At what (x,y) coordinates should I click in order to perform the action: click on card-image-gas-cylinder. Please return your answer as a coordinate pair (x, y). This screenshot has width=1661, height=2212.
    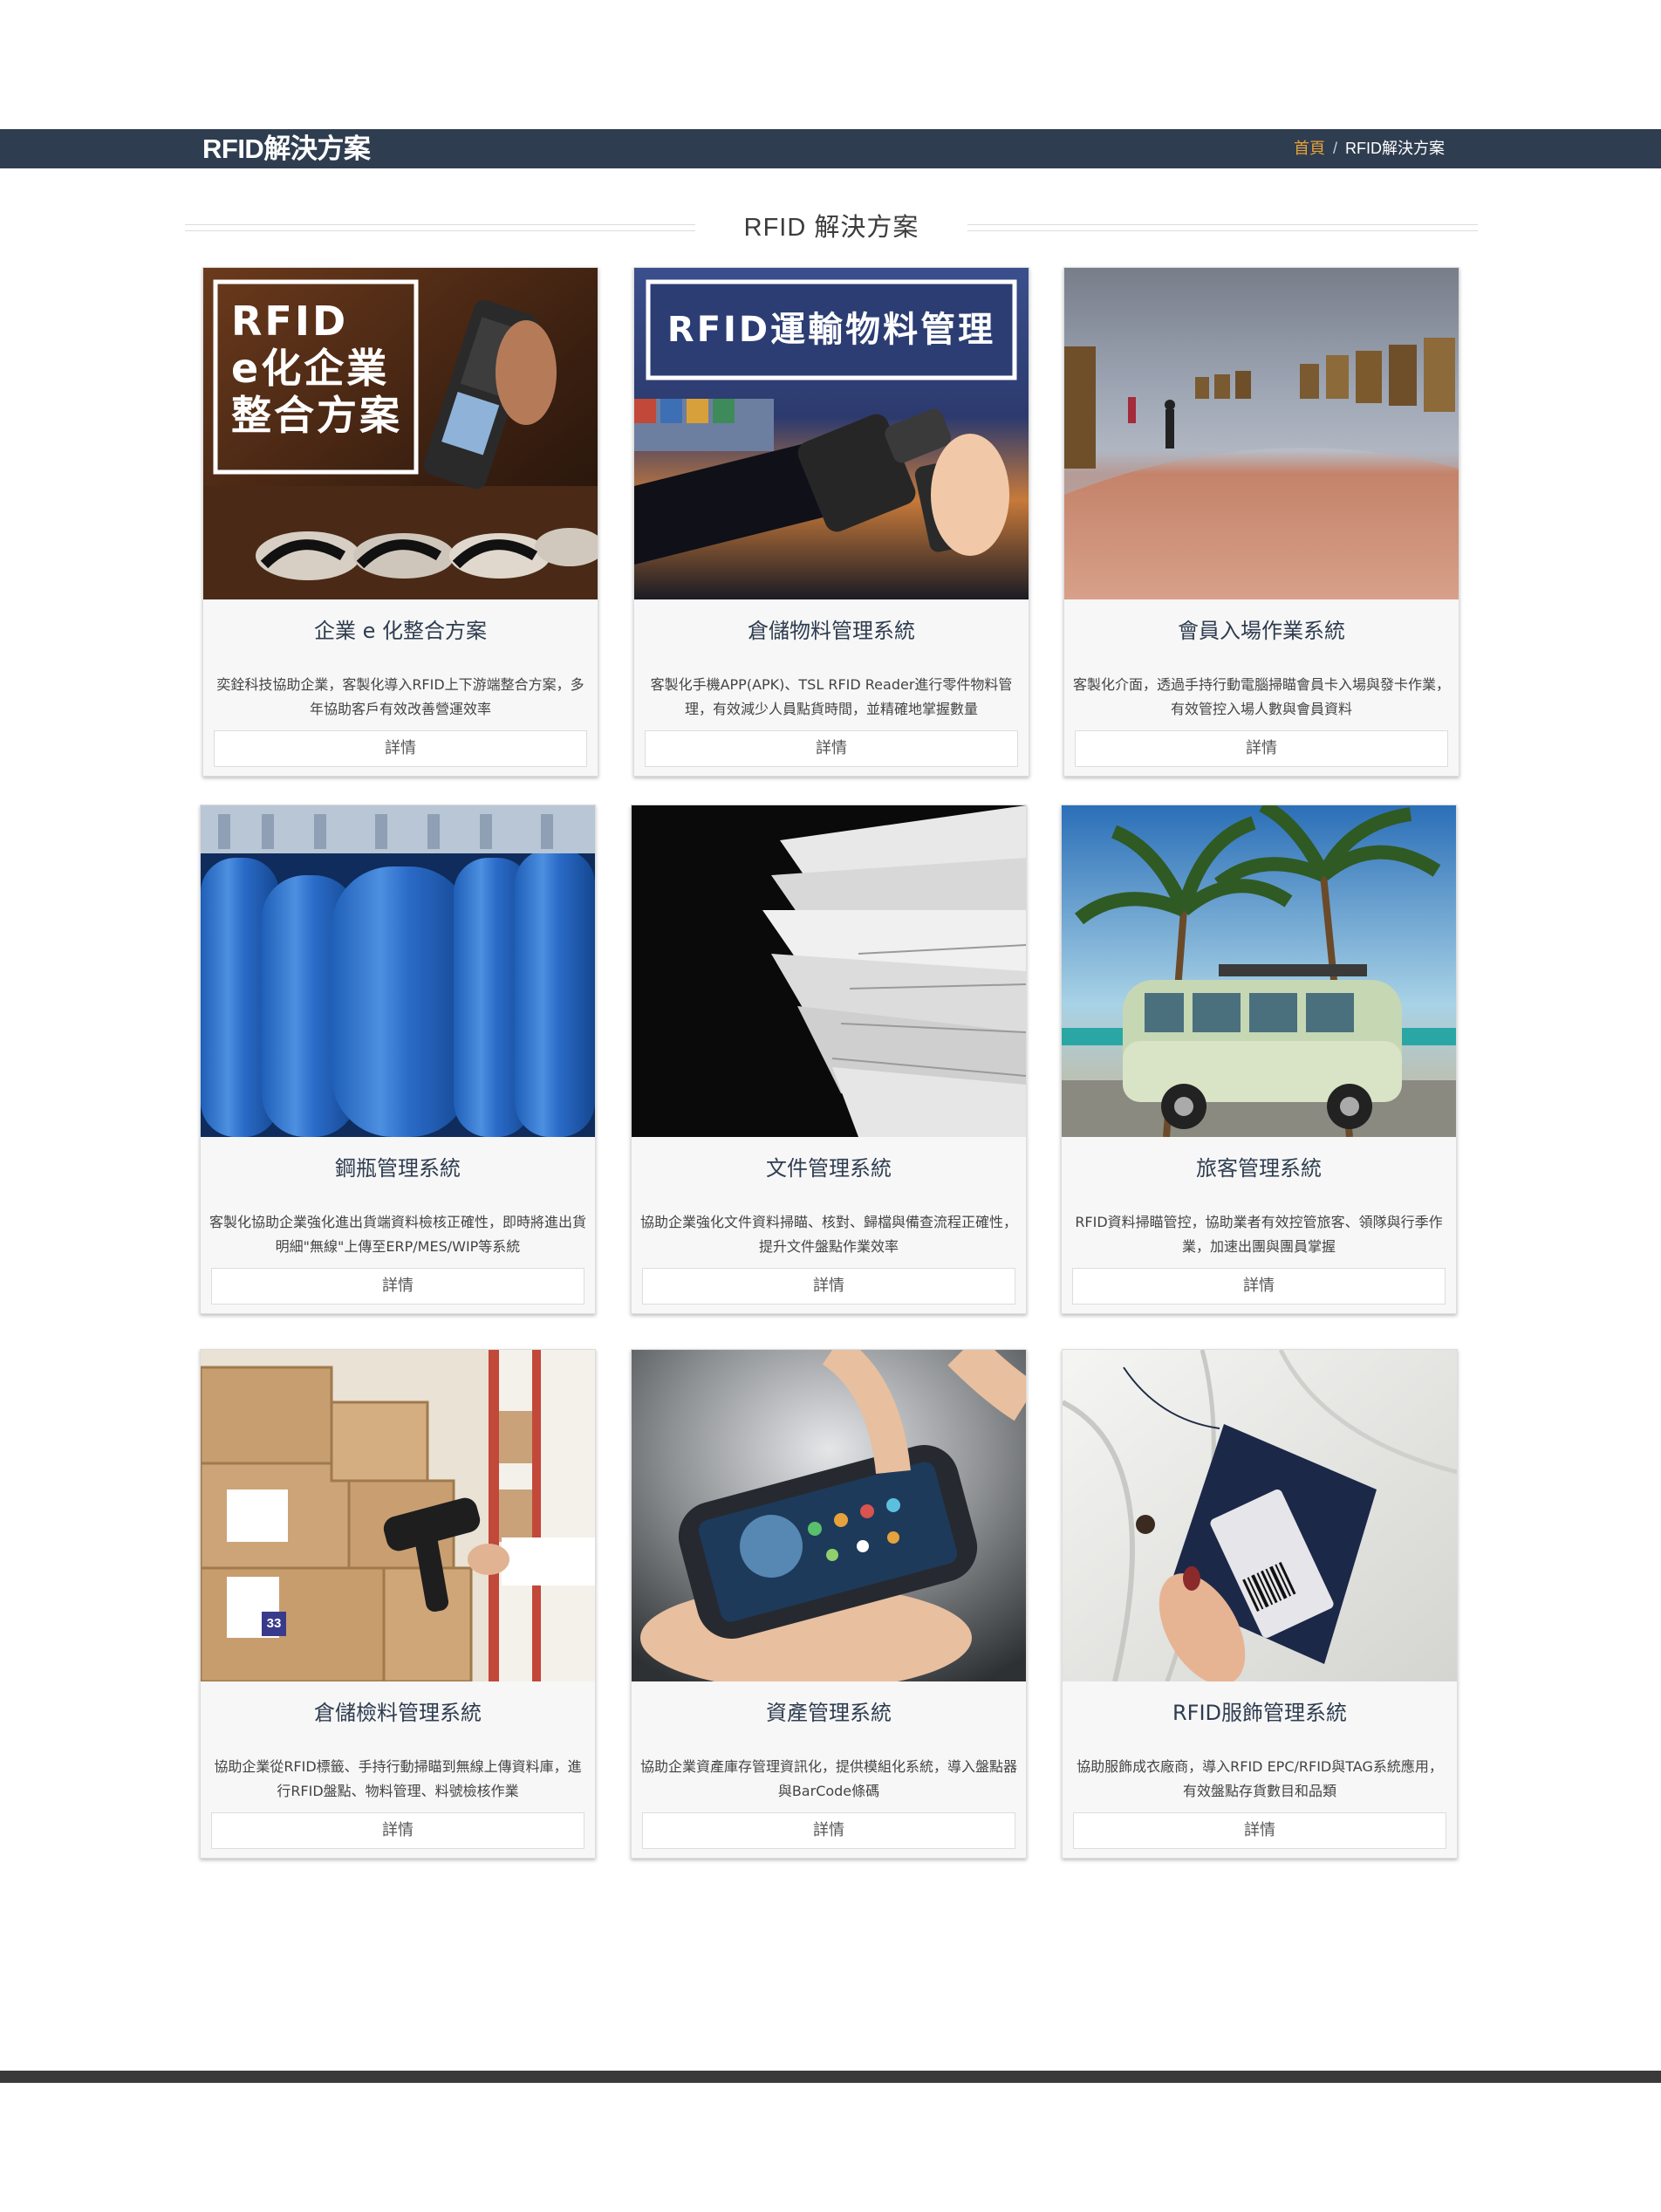
    Looking at the image, I should click on (398, 971).